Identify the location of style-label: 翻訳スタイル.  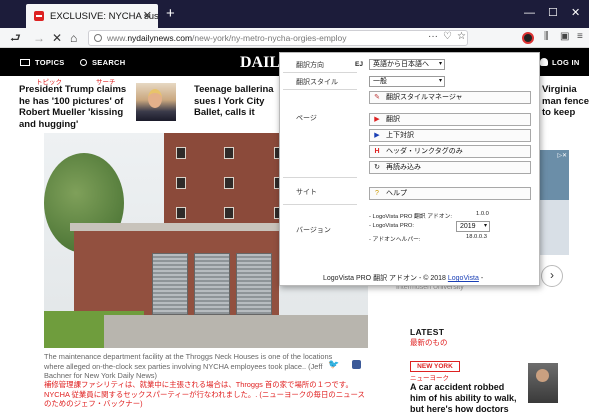
(320, 83).